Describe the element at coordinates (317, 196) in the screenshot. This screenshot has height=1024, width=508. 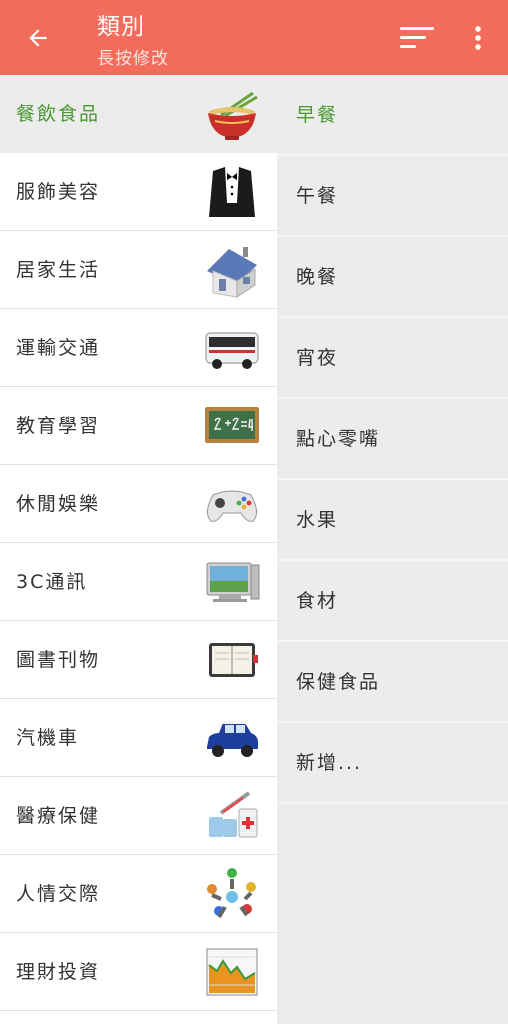
I see `subcategory-label: 午餐` at that location.